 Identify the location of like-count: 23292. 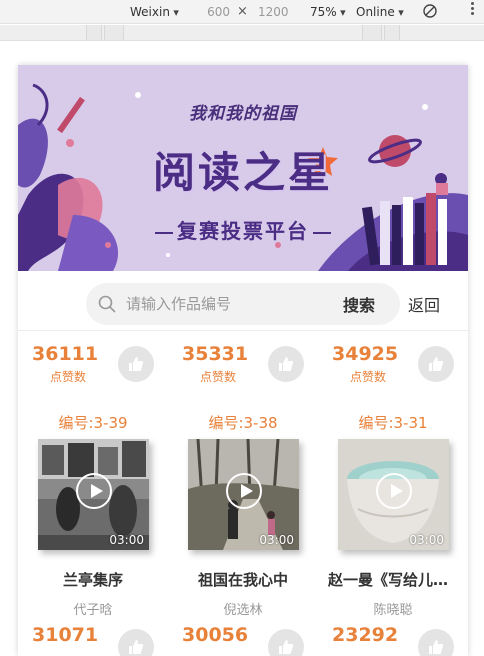
(365, 635).